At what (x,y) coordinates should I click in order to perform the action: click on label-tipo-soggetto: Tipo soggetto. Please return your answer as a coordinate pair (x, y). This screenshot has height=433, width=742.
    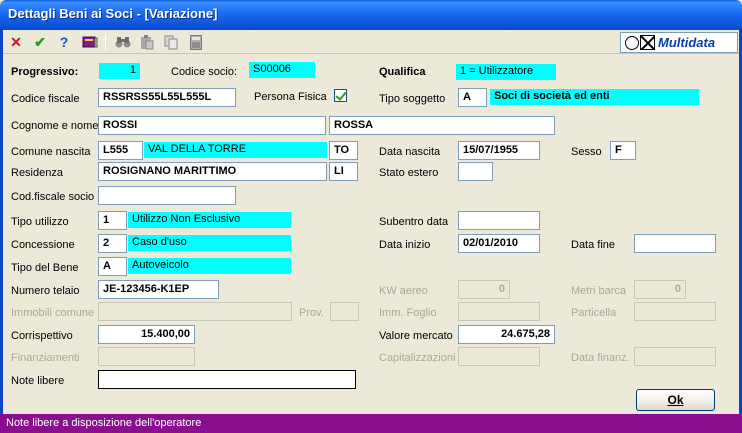
    Looking at the image, I should click on (412, 99).